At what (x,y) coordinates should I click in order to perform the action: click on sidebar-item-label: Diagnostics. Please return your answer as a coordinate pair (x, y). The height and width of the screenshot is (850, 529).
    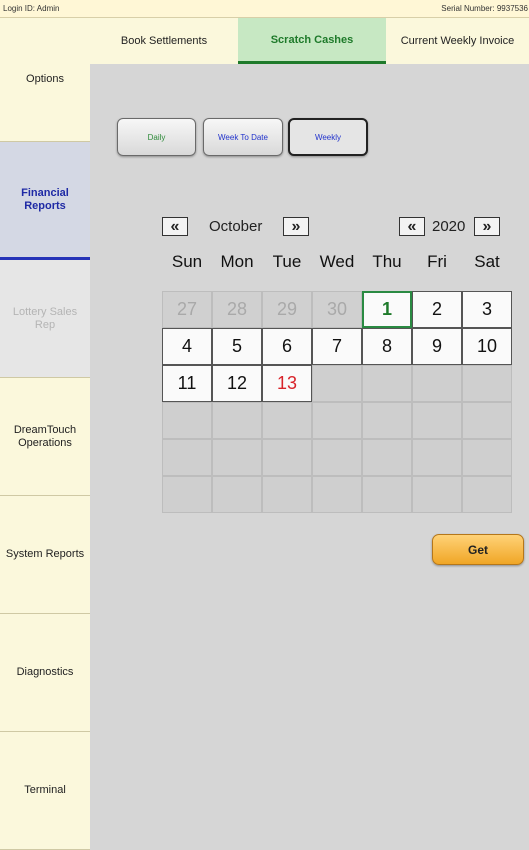
    Looking at the image, I should click on (45, 672).